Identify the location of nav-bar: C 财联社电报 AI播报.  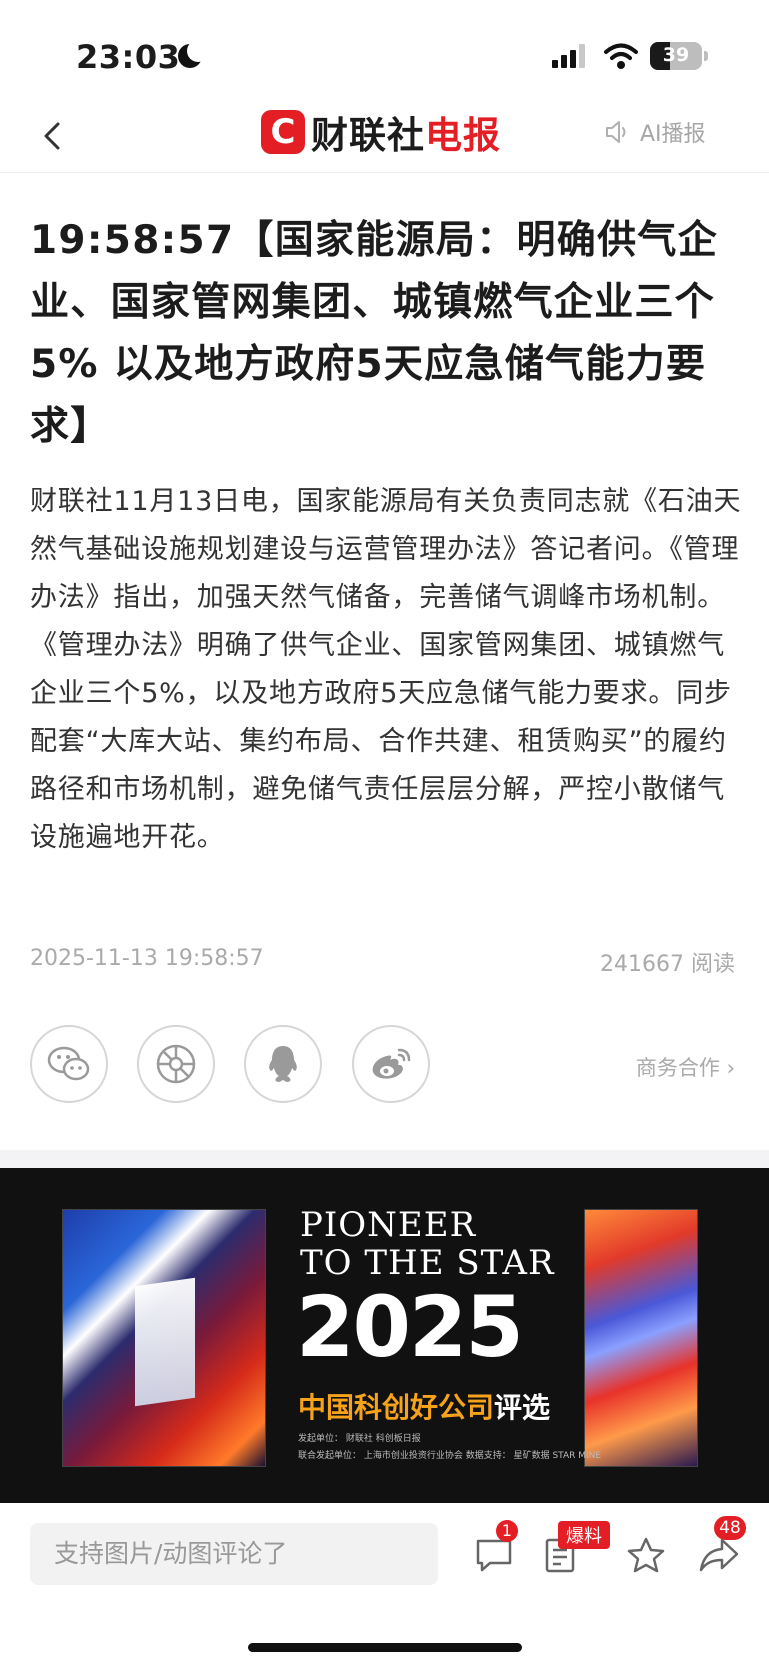
(384, 136).